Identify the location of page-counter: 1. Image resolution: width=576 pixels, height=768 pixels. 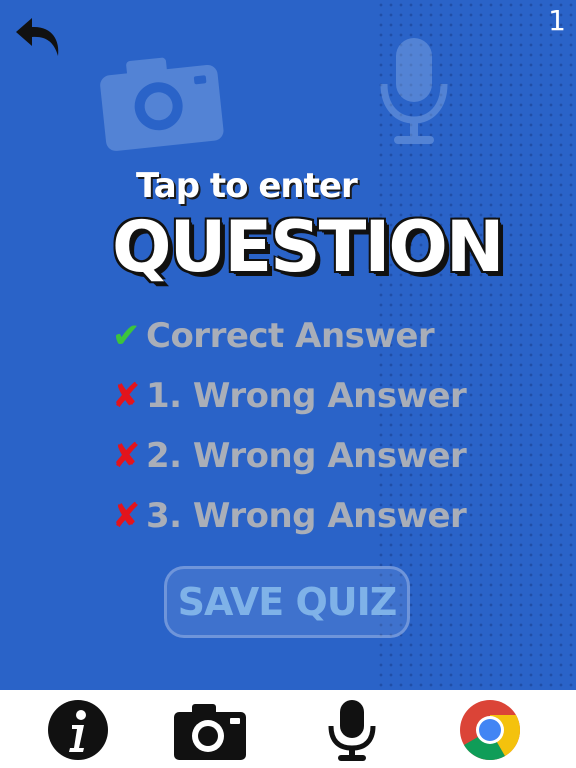
(557, 20).